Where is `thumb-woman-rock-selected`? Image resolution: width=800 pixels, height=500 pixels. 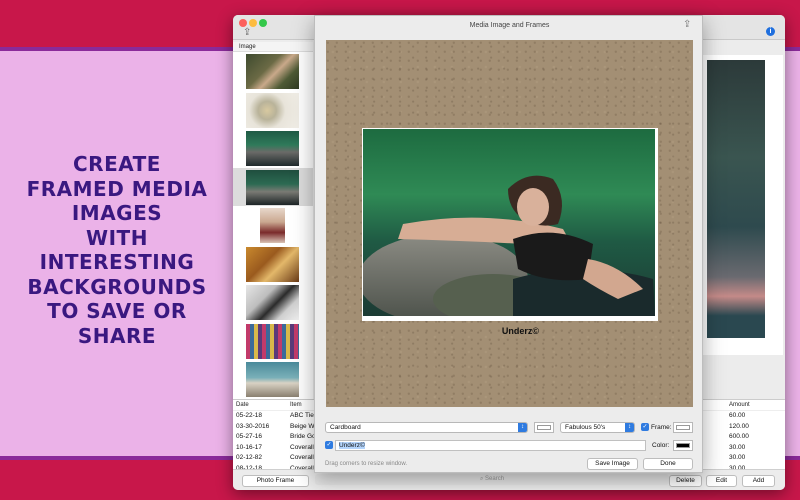 thumb-woman-rock-selected is located at coordinates (272, 187).